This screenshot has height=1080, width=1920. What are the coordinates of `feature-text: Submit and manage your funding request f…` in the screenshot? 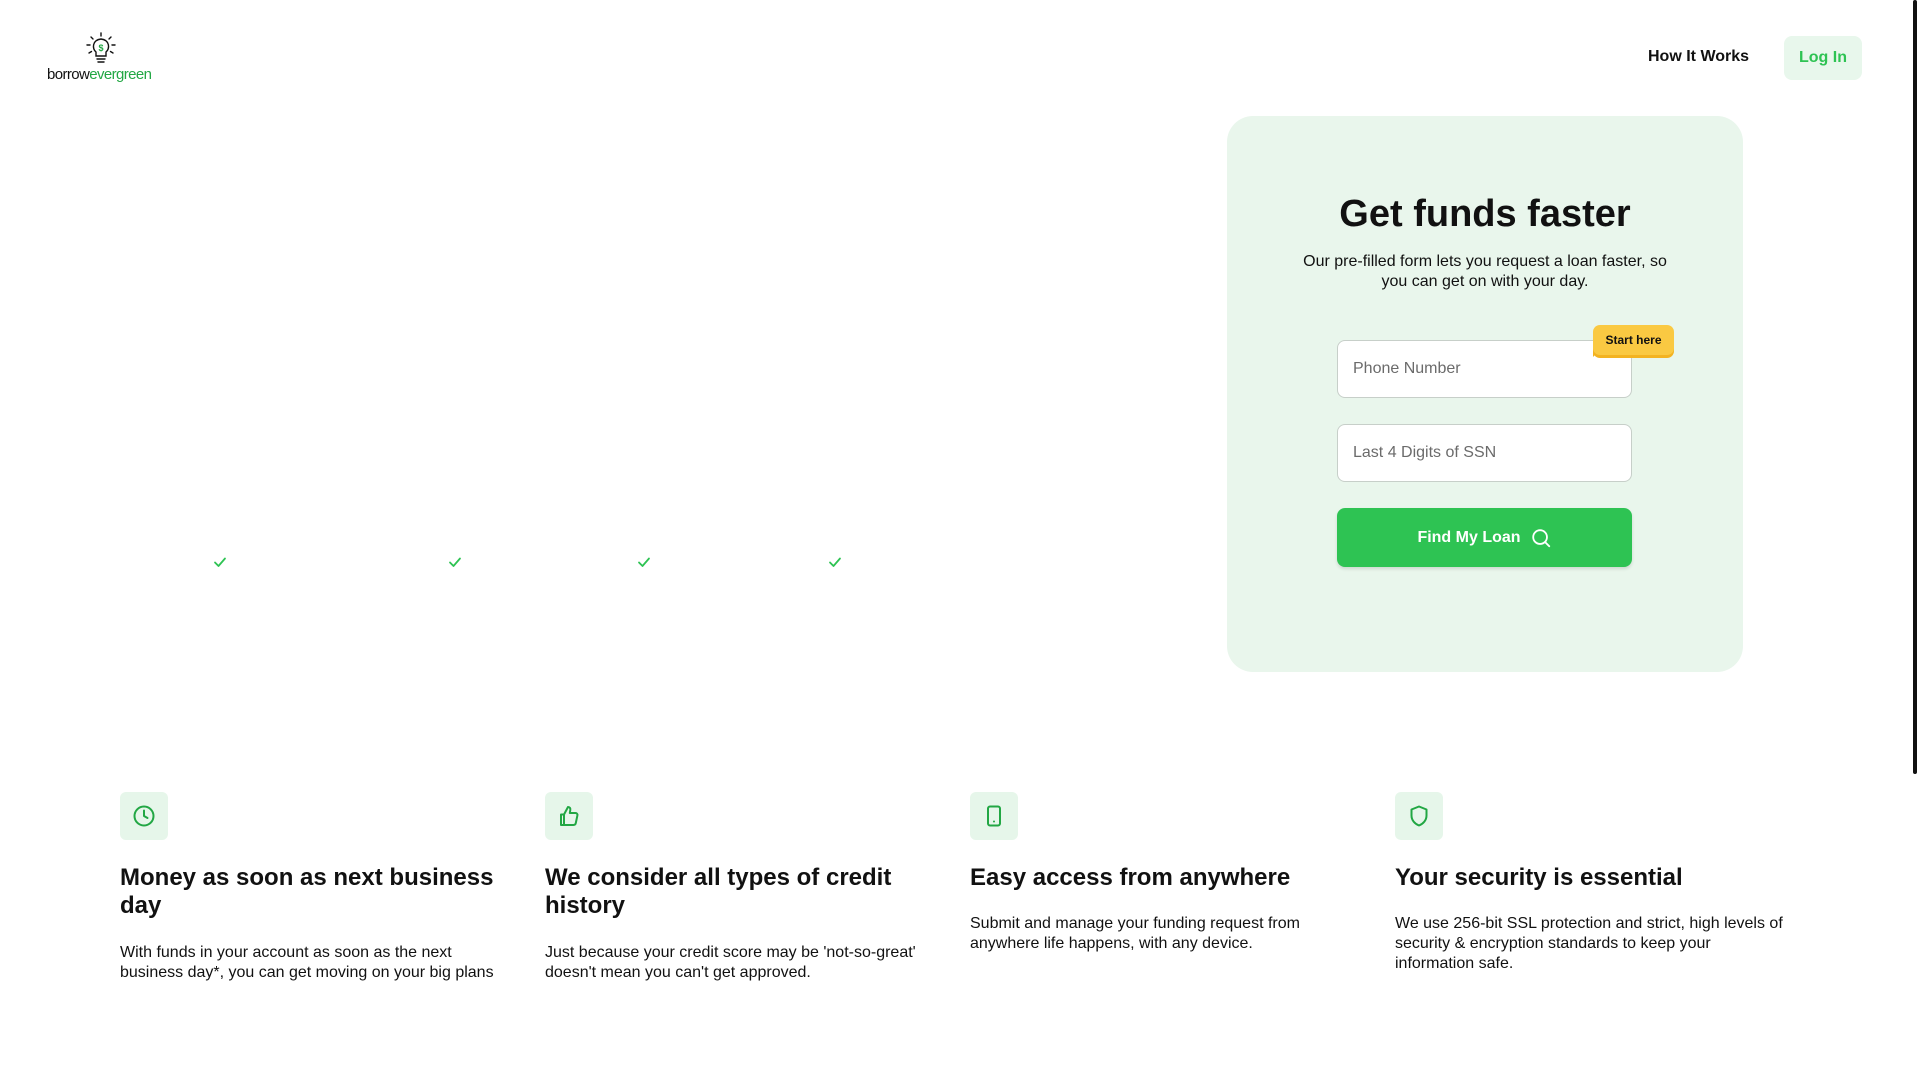 It's located at (1135, 933).